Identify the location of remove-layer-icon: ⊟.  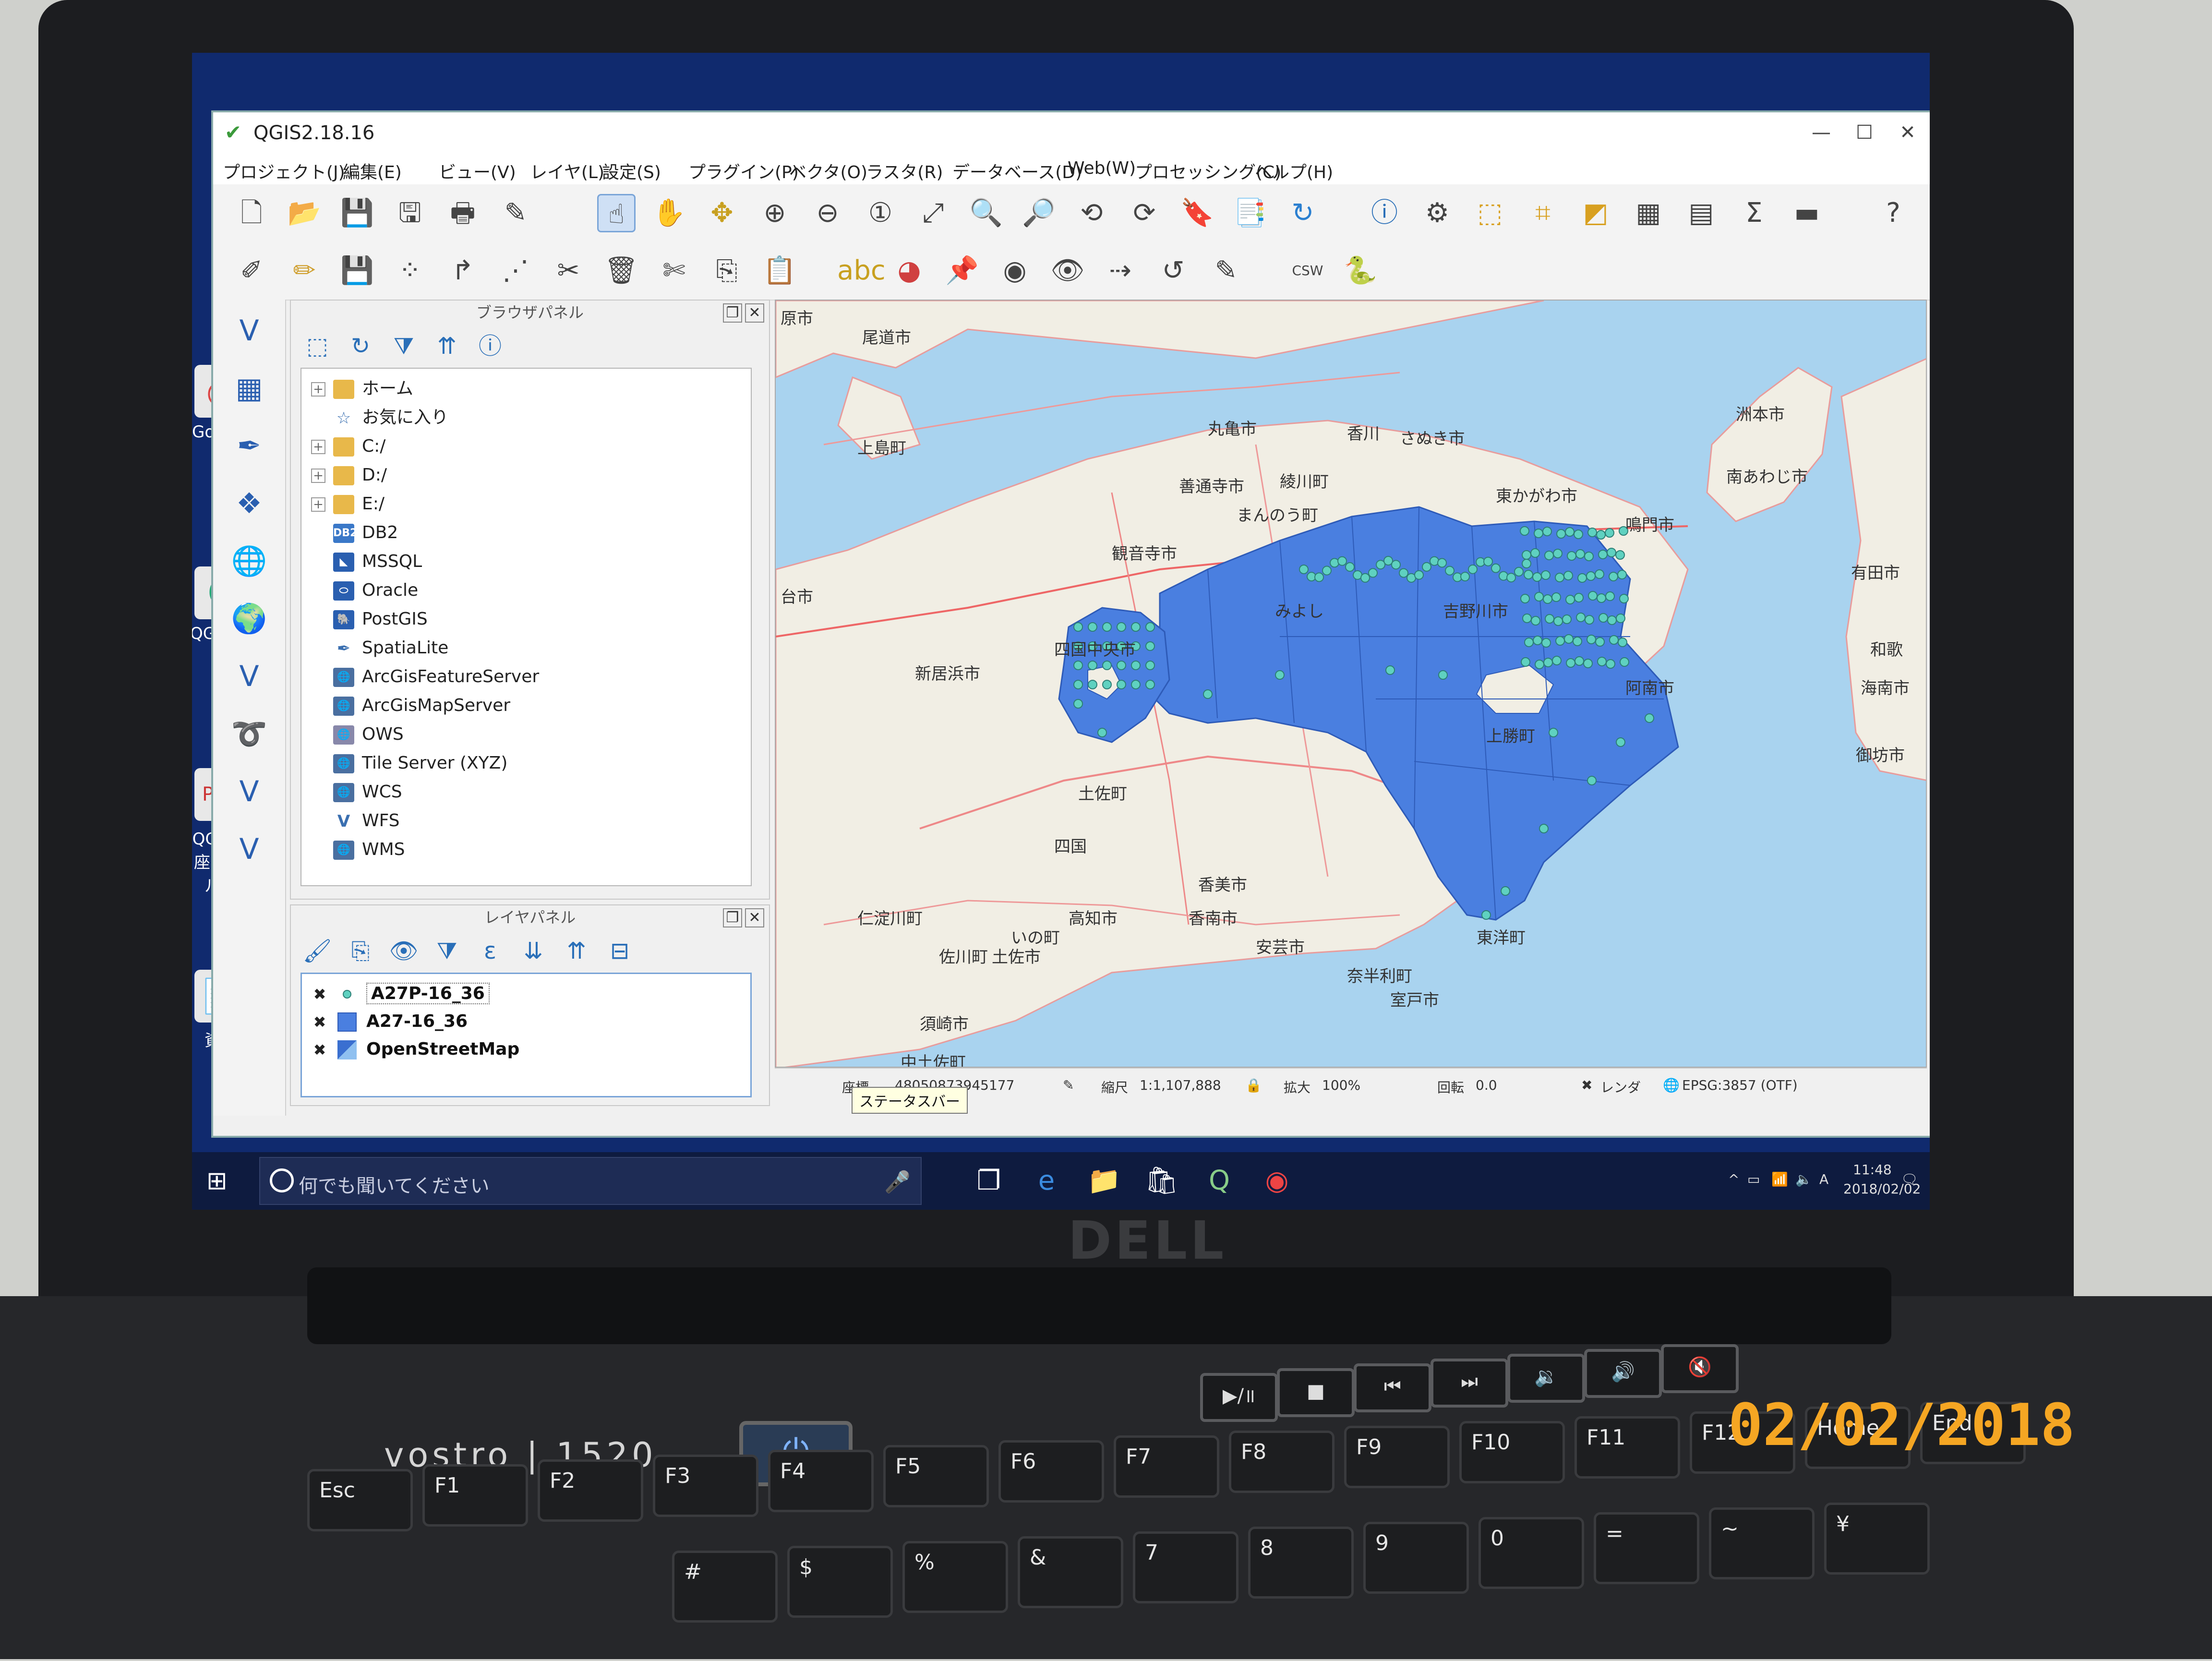
(620, 951).